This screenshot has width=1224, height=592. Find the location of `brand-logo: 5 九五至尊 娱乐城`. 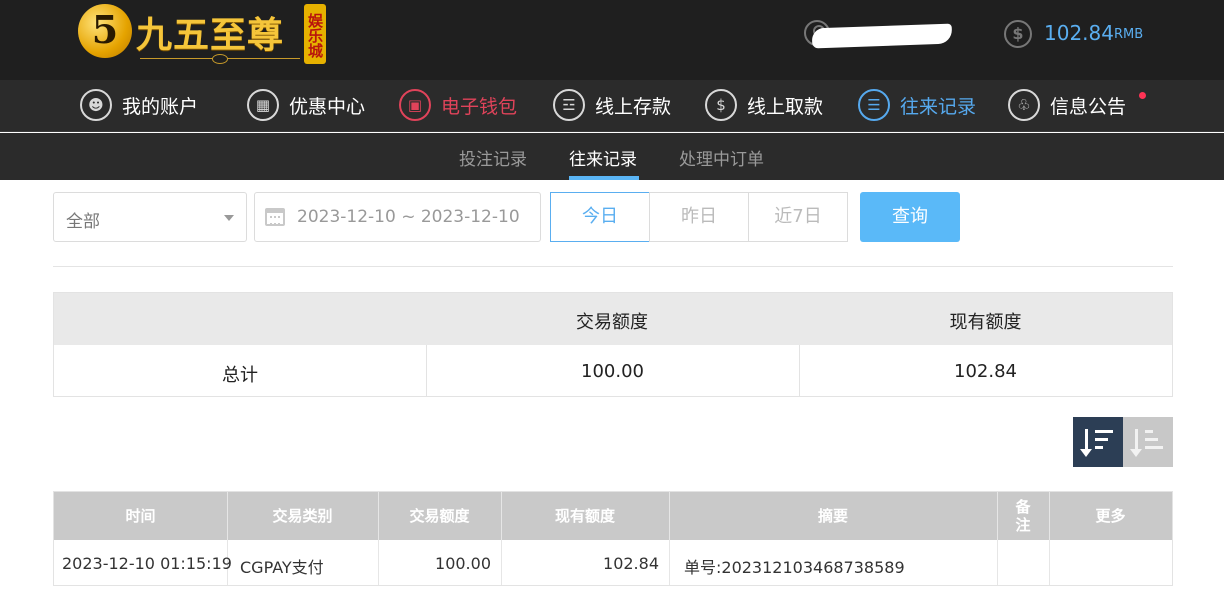

brand-logo: 5 九五至尊 娱乐城 is located at coordinates (203, 35).